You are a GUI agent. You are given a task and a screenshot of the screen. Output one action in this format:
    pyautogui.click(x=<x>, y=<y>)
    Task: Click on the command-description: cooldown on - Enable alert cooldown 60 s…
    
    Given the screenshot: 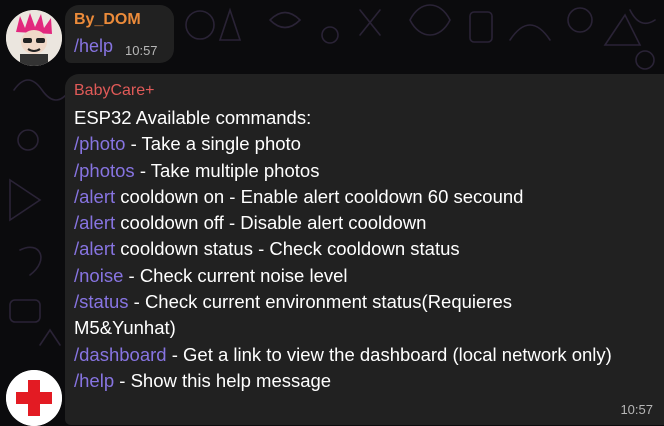 What is the action you would take?
    pyautogui.click(x=319, y=196)
    